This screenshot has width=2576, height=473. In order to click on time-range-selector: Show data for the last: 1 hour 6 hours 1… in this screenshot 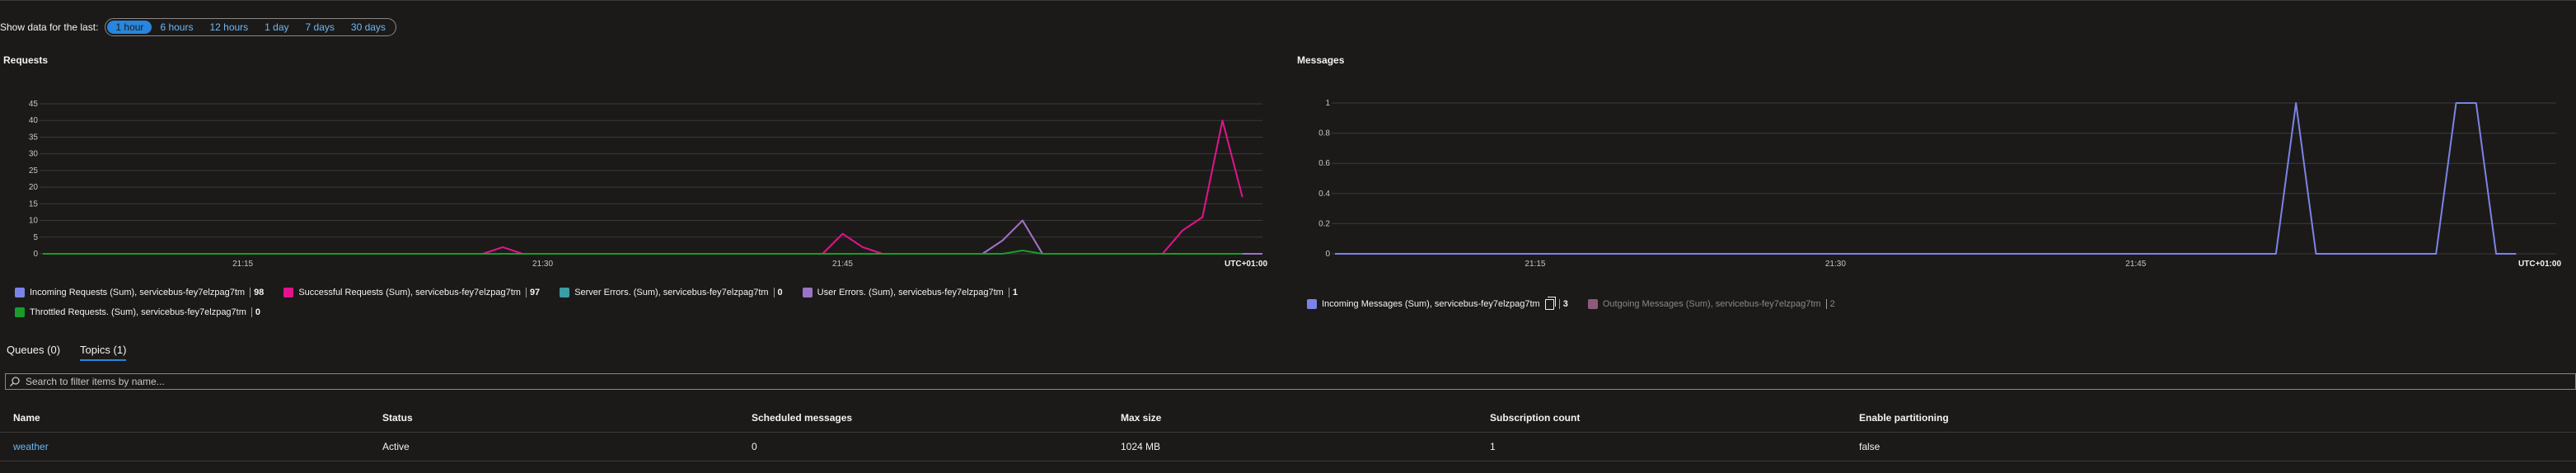, I will do `click(198, 27)`.